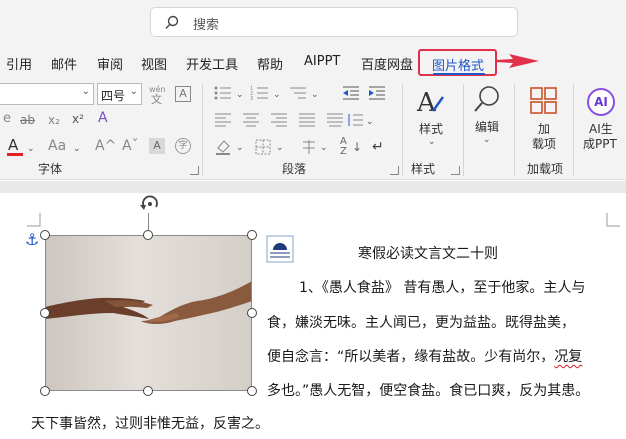  Describe the element at coordinates (251, 120) in the screenshot. I see `align-center-icon` at that location.